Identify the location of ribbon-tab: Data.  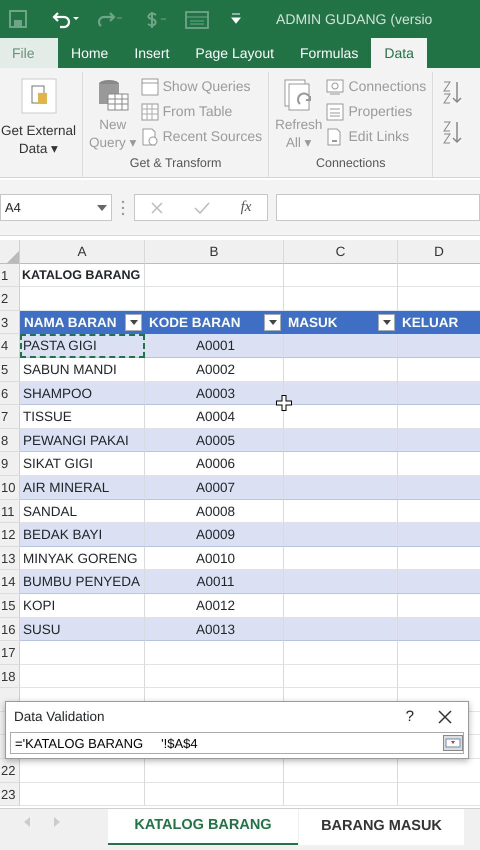
(399, 53).